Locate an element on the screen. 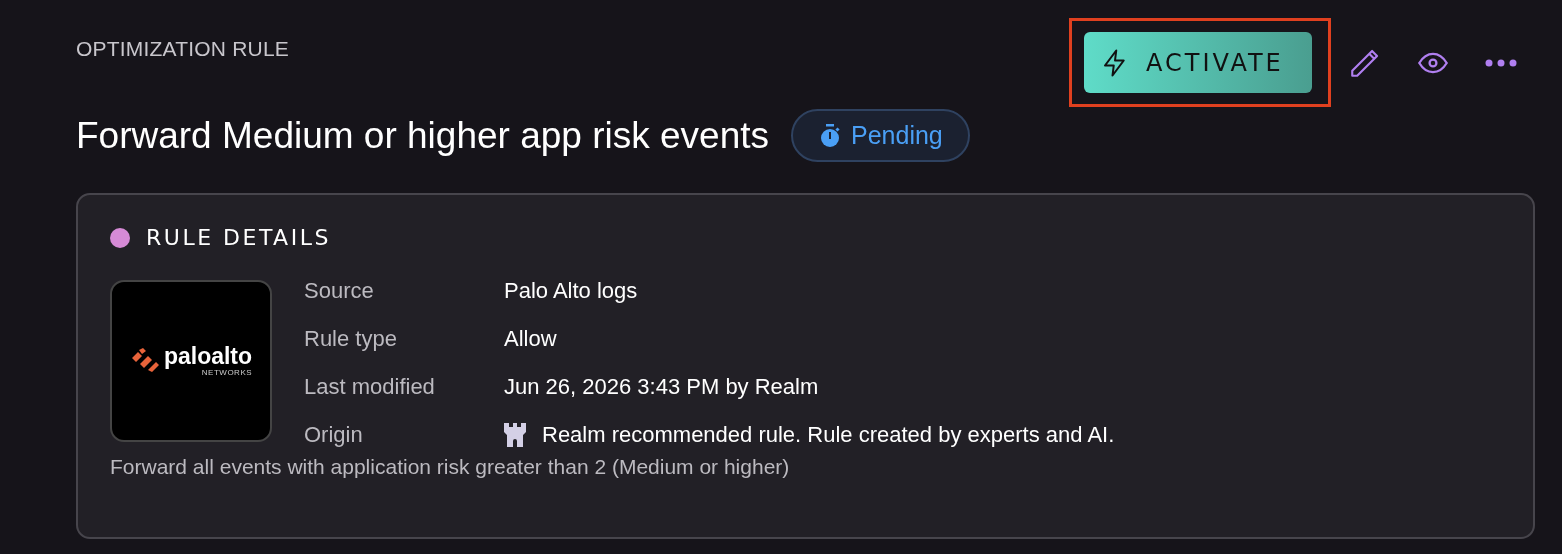 The image size is (1562, 554). logo-wordmark: paloalto is located at coordinates (208, 356).